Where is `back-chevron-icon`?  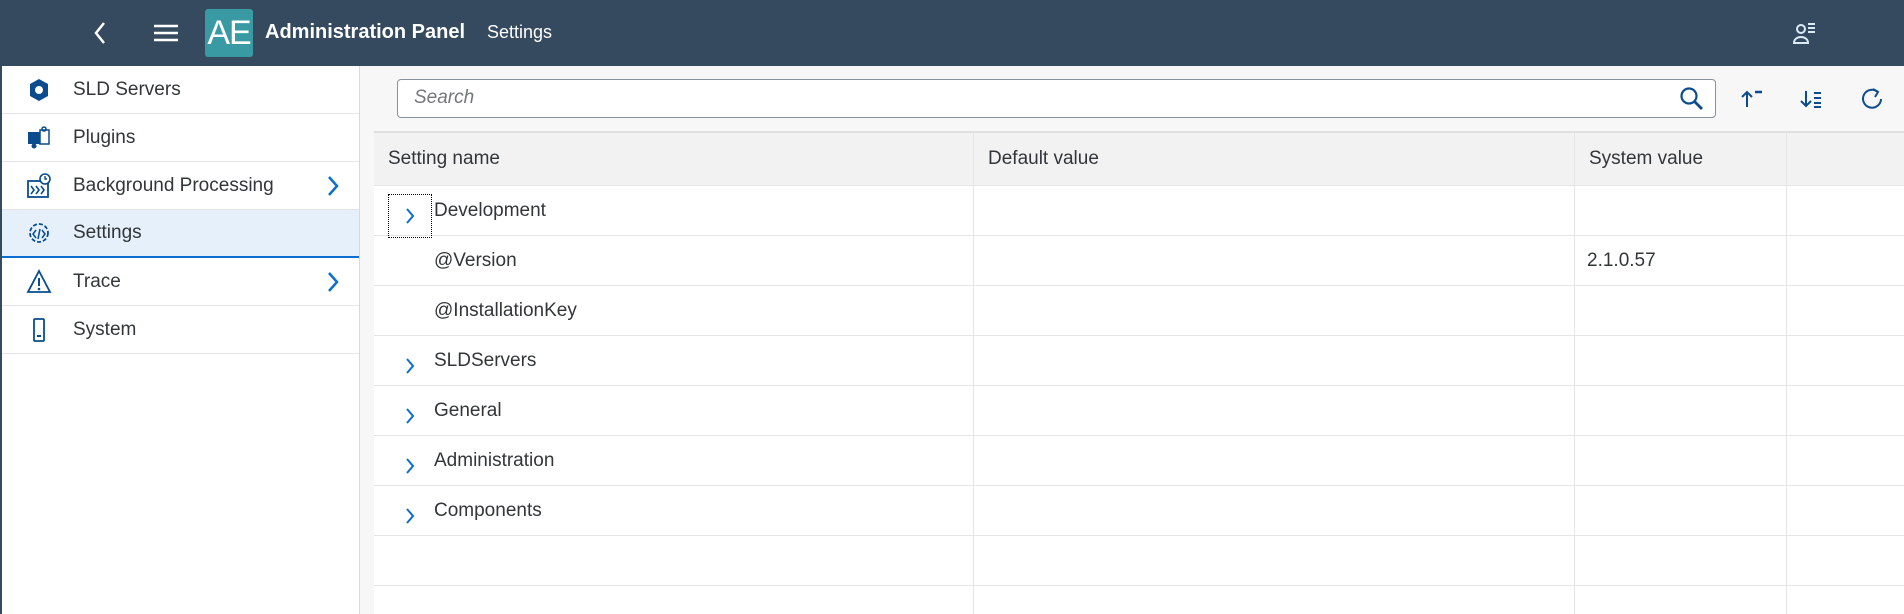 back-chevron-icon is located at coordinates (99, 33).